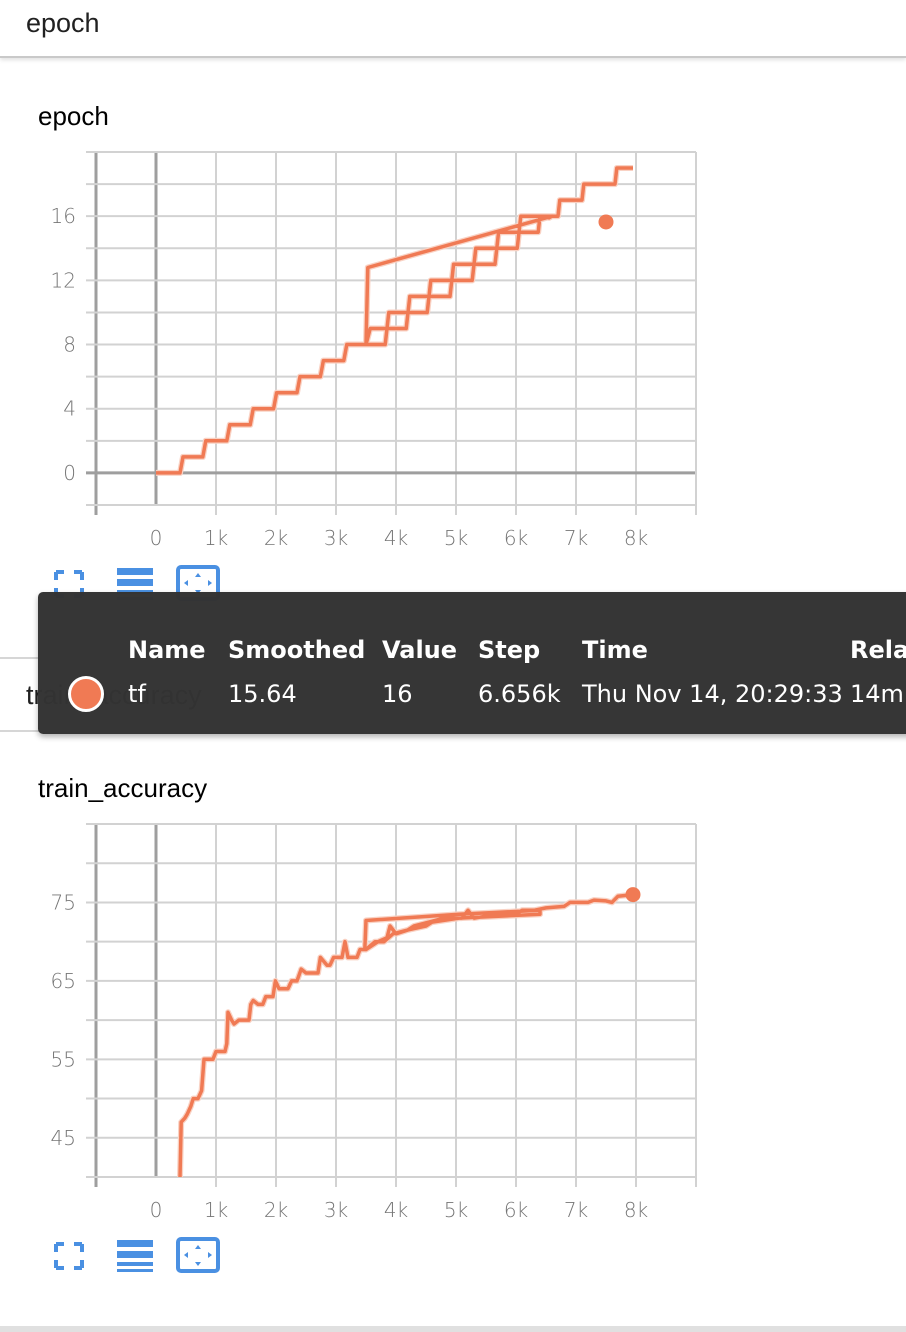  What do you see at coordinates (712, 694) in the screenshot?
I see `tooltip-time: Thu Nov 14, 20:29:33` at bounding box center [712, 694].